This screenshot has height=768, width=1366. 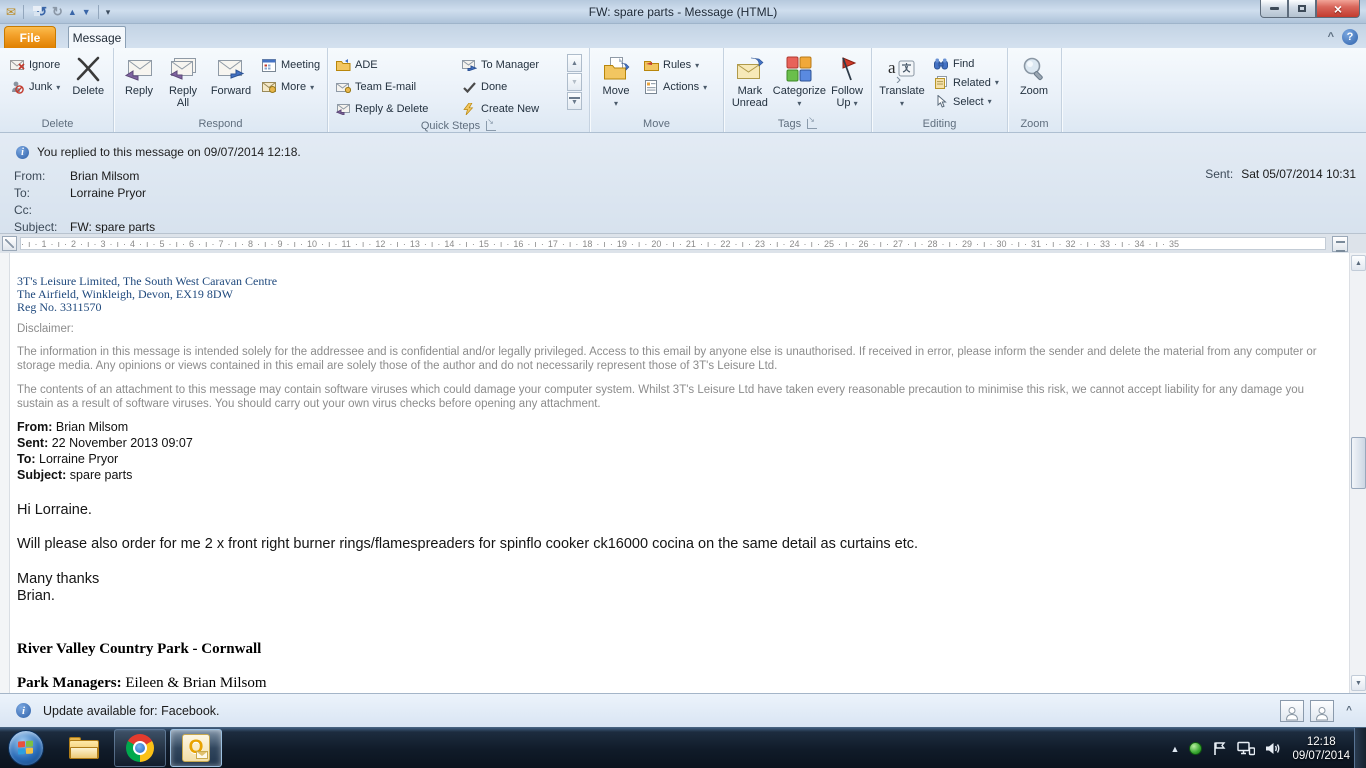 I want to click on outlook-icon: O, so click(x=196, y=748).